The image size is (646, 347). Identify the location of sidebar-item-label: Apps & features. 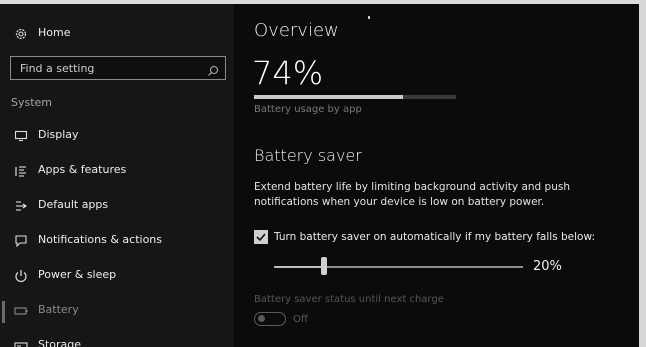
(82, 169).